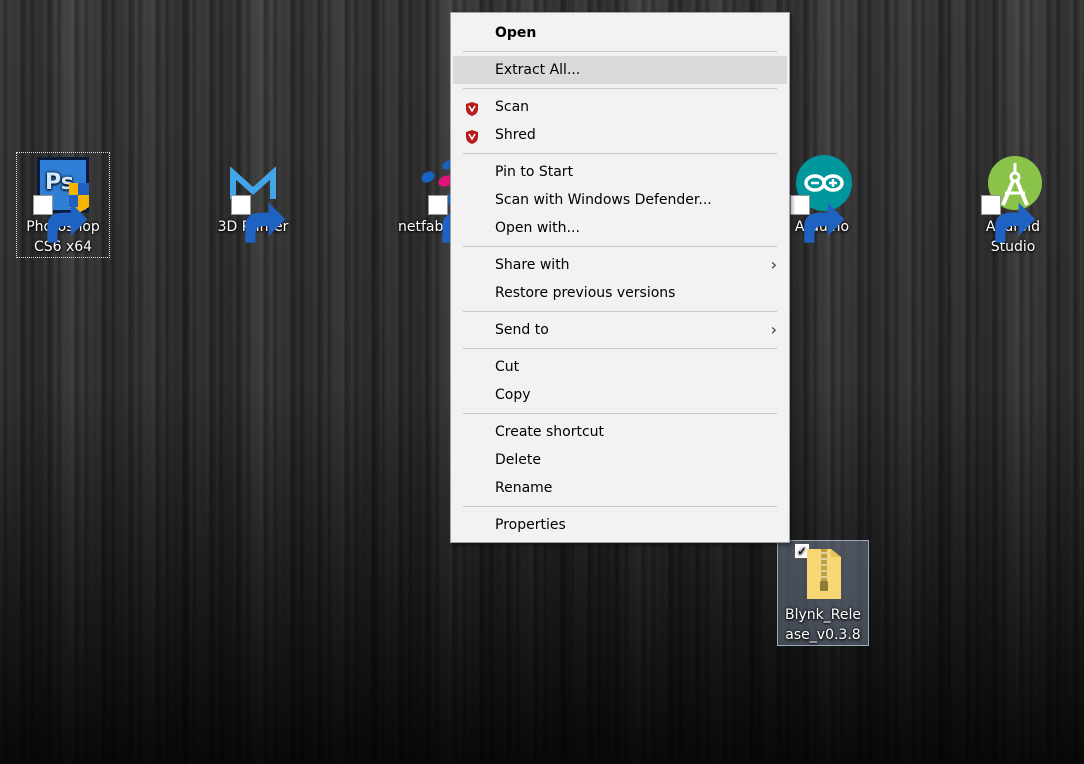  I want to click on menu-item-create-shortcut: Create shortcut, so click(620, 432).